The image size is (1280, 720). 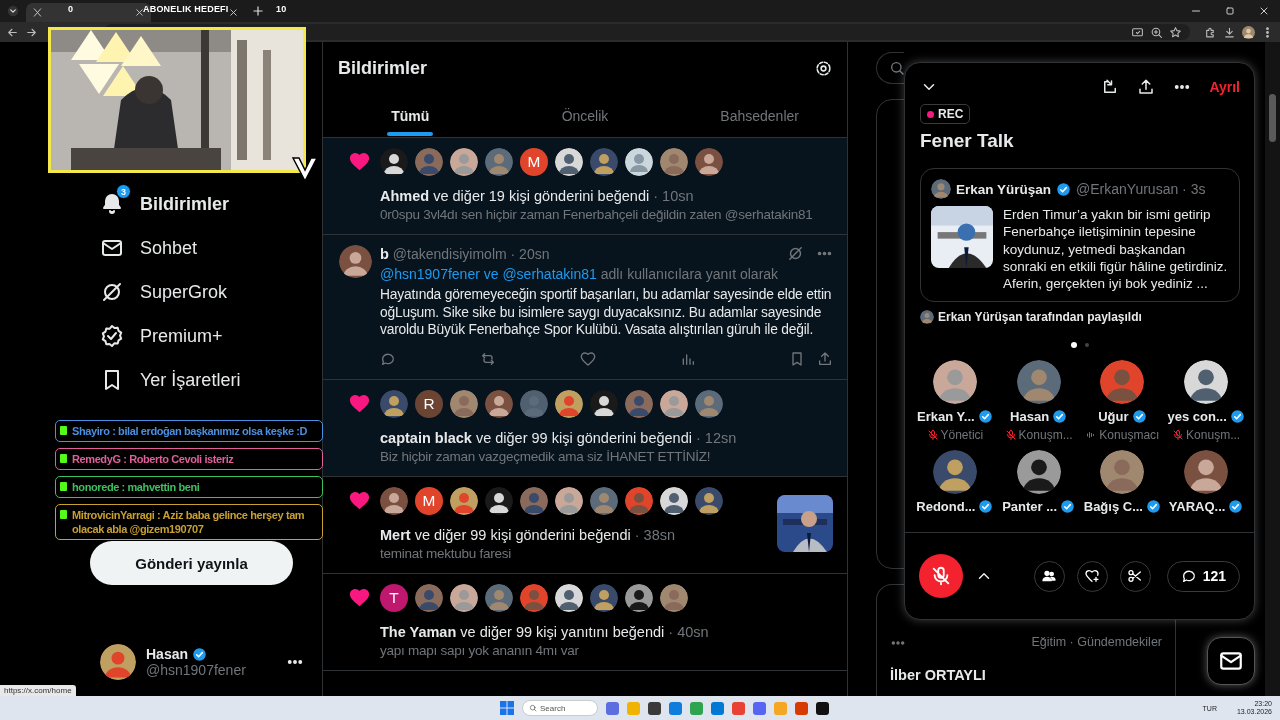 What do you see at coordinates (930, 114) in the screenshot?
I see `record-dot-icon` at bounding box center [930, 114].